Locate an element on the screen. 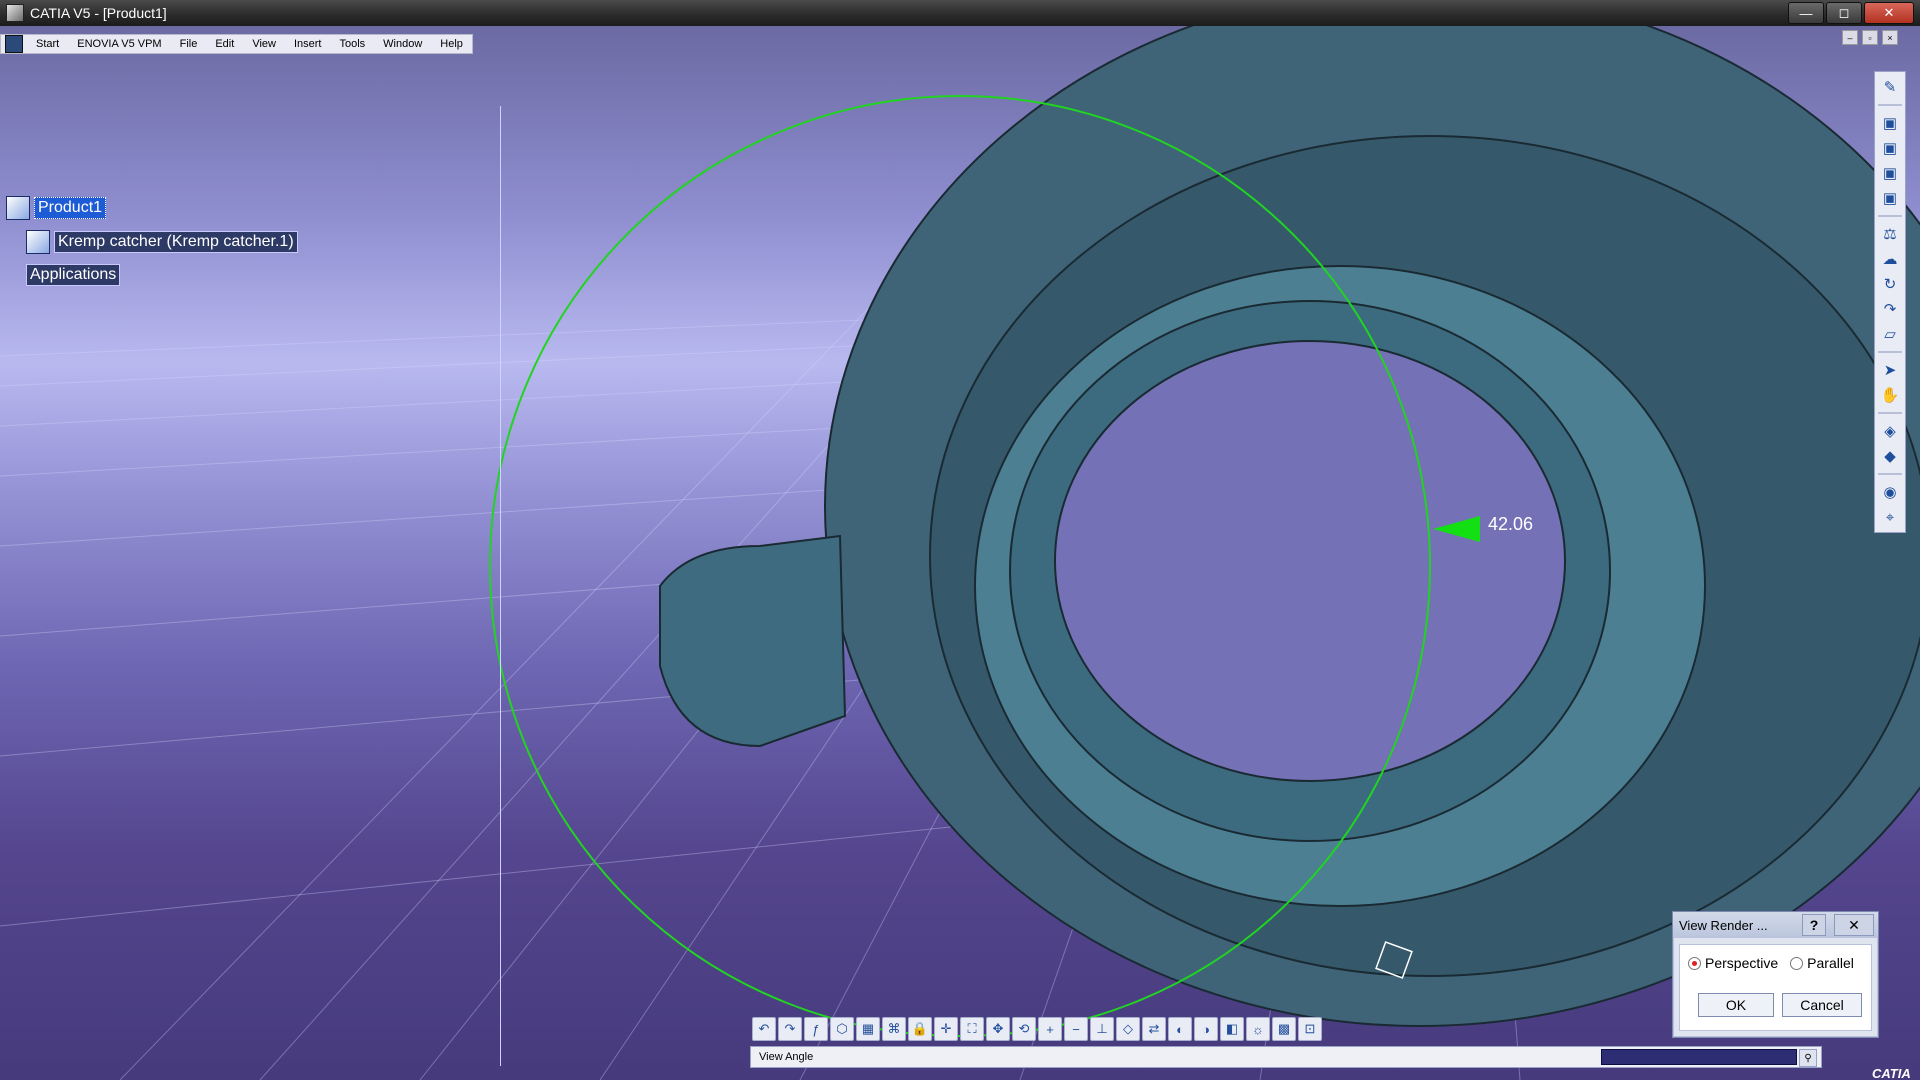 The width and height of the screenshot is (1920, 1080). menu-enovia: ENOVIA V5 VPM is located at coordinates (119, 44).